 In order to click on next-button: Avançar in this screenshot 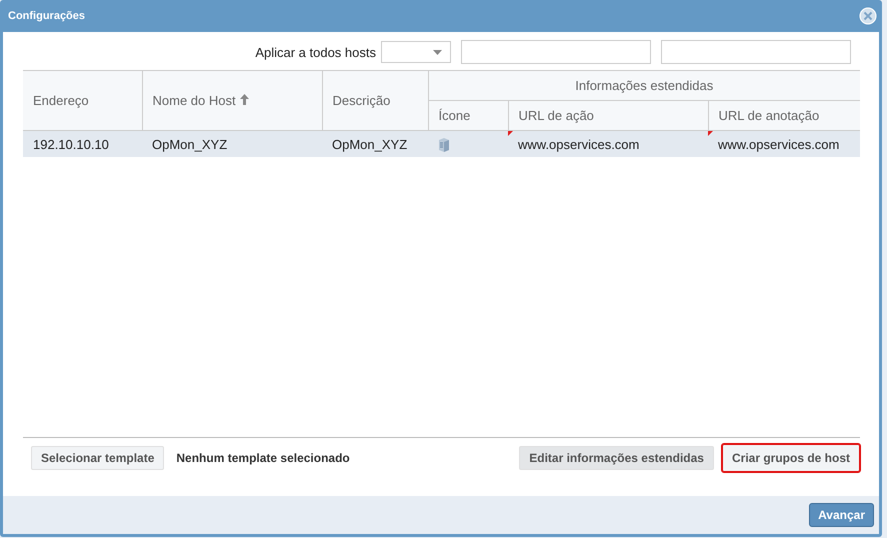, I will do `click(841, 515)`.